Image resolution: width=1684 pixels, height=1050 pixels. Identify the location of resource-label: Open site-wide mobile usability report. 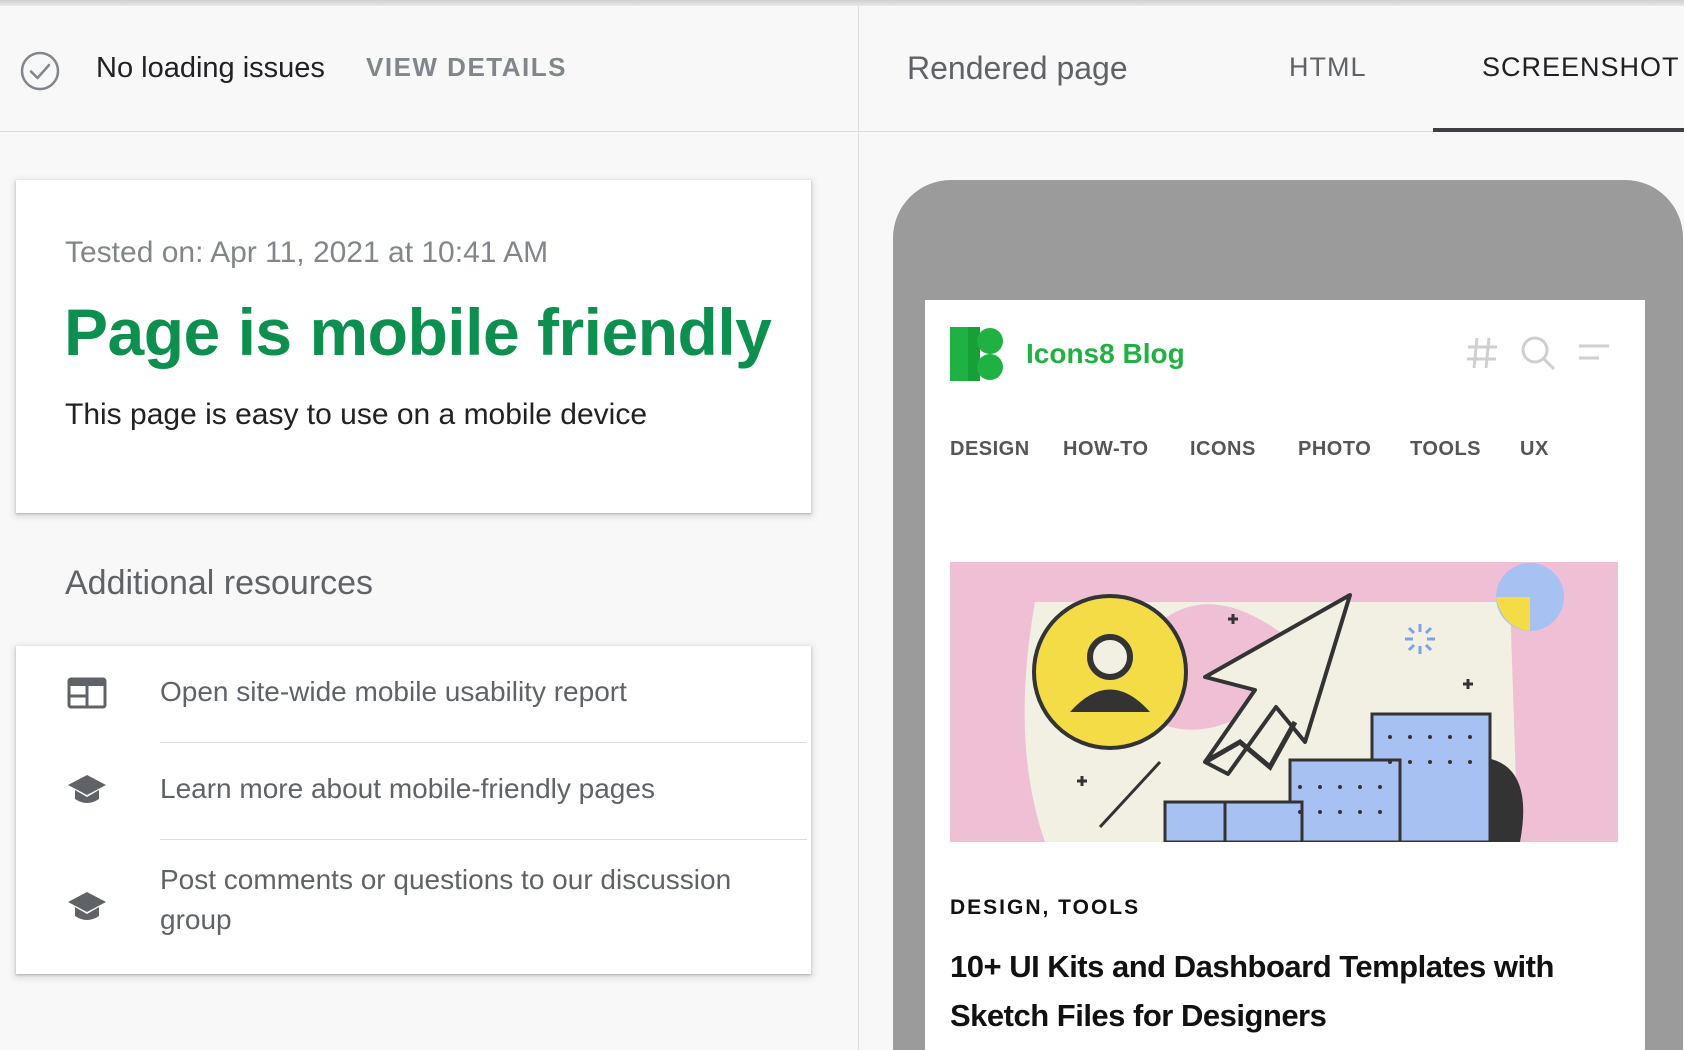
(393, 691).